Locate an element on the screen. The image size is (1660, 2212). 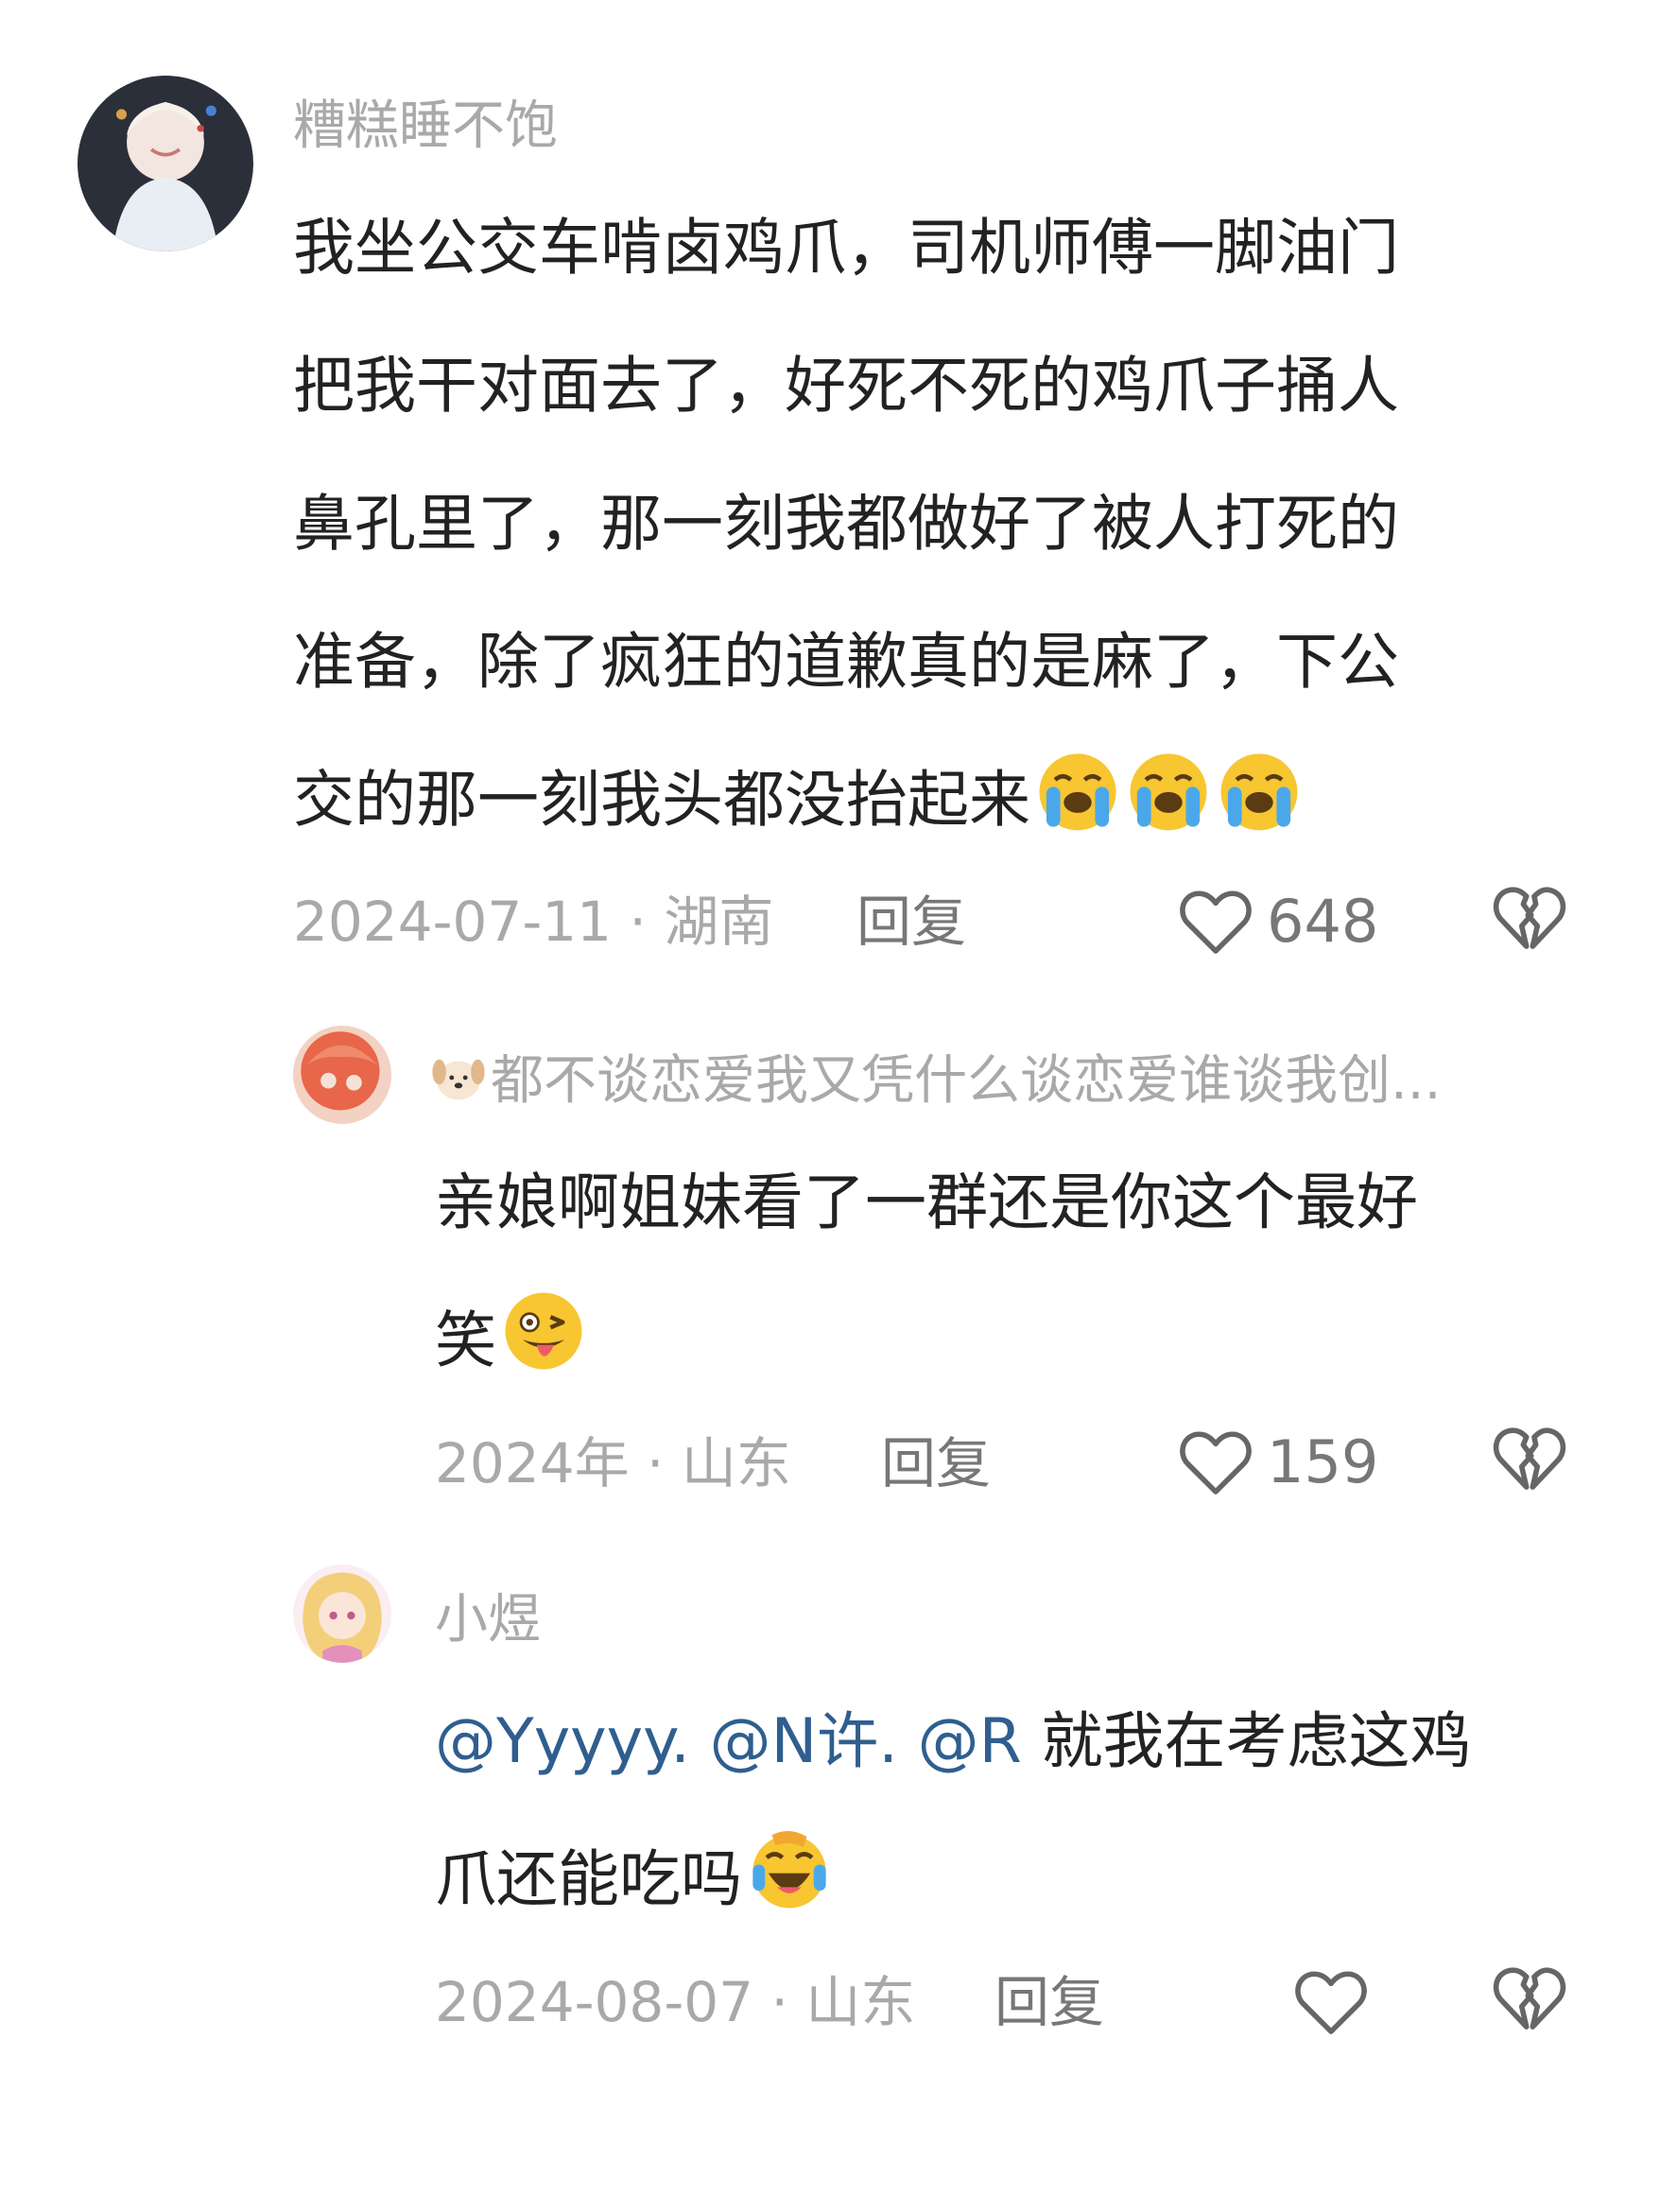
comment-text: @Yyyyy. @N许. @R 就我在考虑这鸡 爪还能吃吗 is located at coordinates (1031, 1811).